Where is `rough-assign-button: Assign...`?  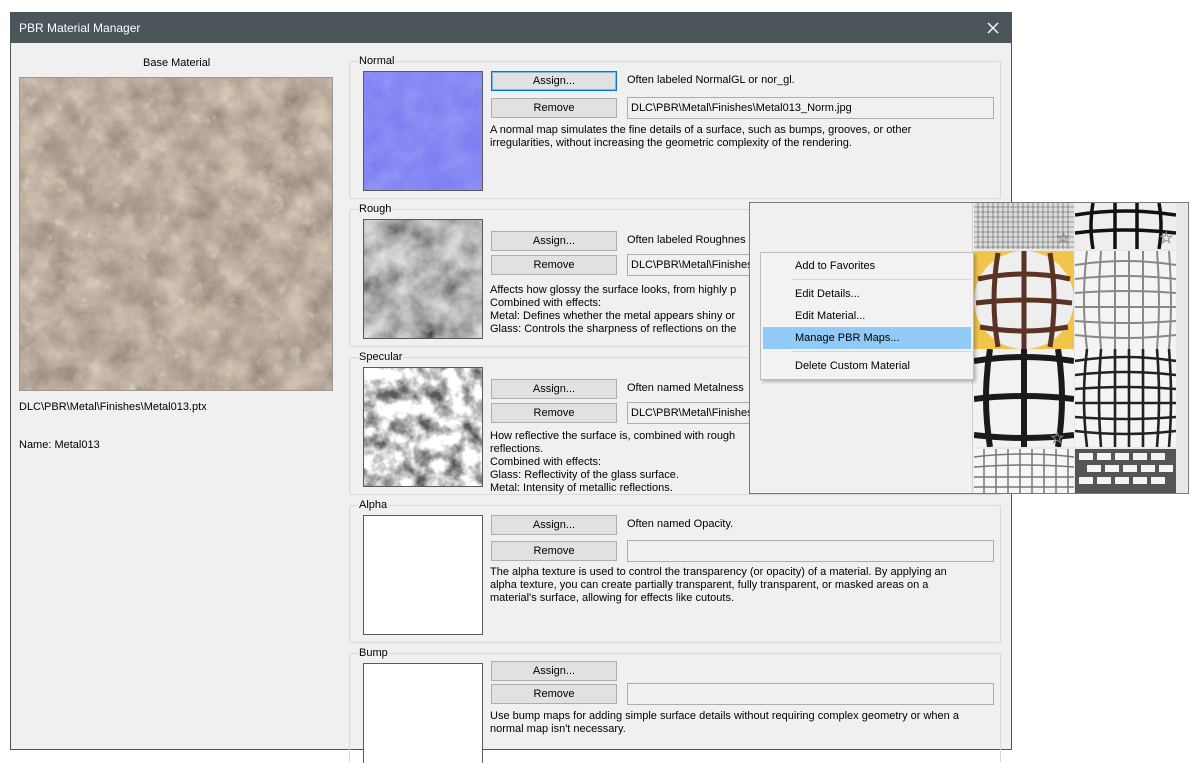
rough-assign-button: Assign... is located at coordinates (554, 241).